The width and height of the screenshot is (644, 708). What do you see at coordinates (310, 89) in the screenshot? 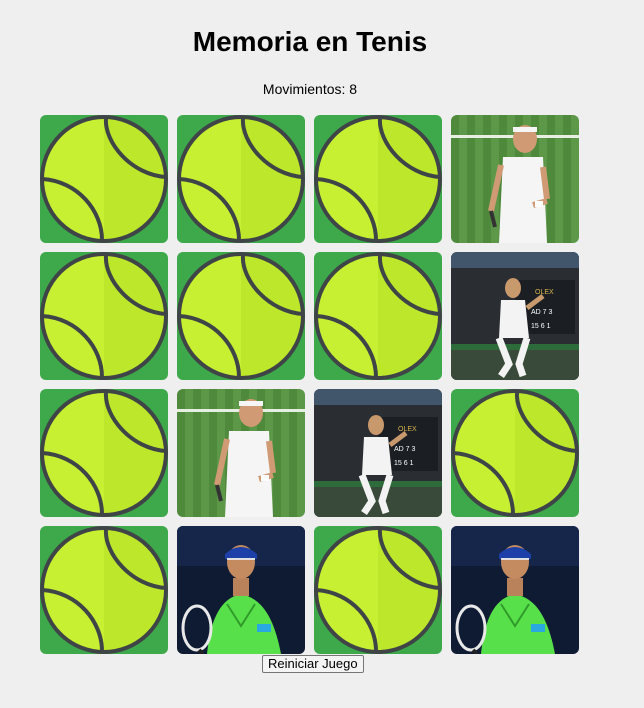
I see `moves-counter: Movimientos: 8` at bounding box center [310, 89].